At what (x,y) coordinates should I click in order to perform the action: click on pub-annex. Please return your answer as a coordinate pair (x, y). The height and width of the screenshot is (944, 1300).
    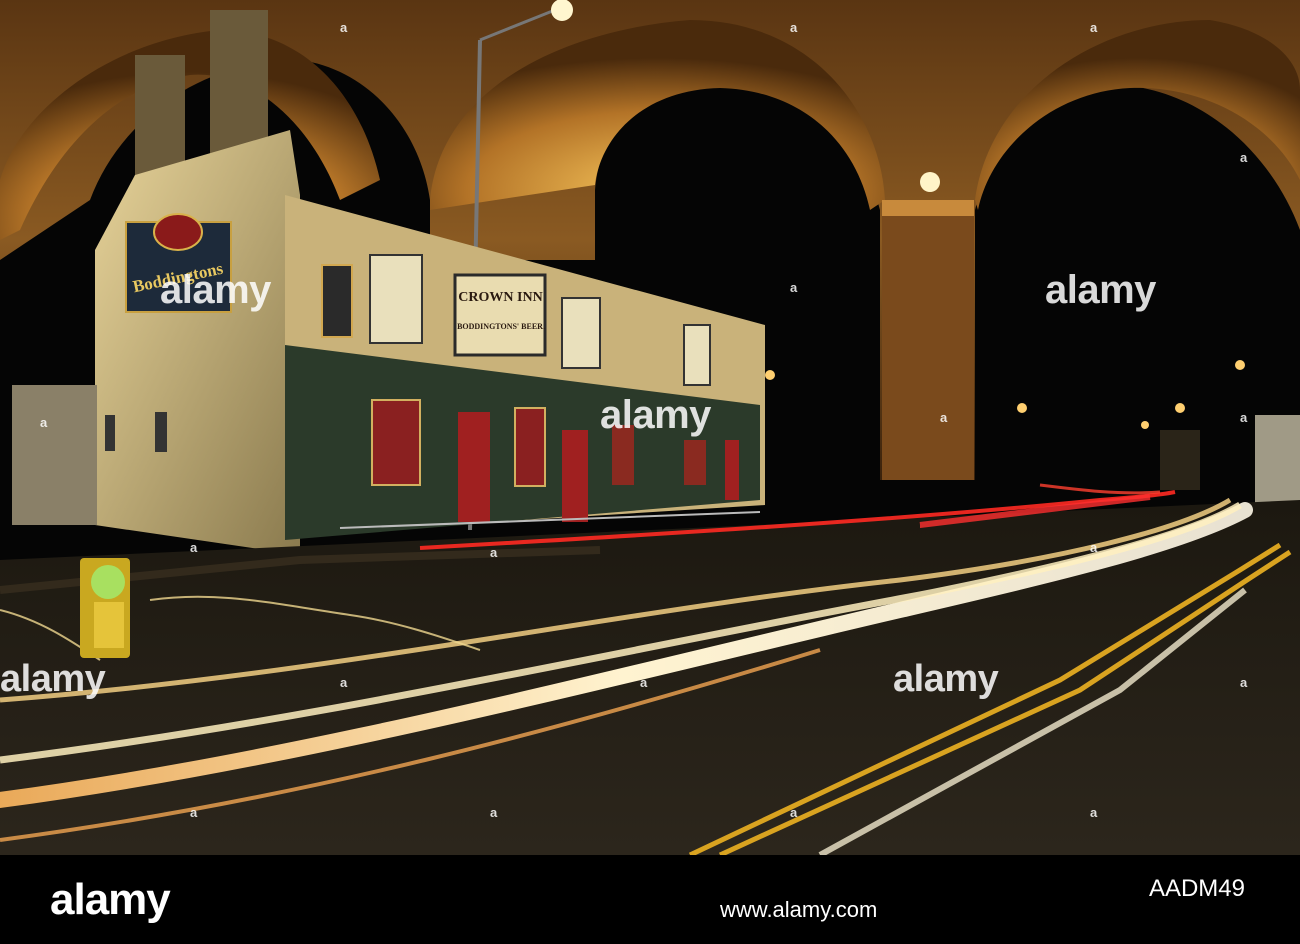
    Looking at the image, I should click on (54, 455).